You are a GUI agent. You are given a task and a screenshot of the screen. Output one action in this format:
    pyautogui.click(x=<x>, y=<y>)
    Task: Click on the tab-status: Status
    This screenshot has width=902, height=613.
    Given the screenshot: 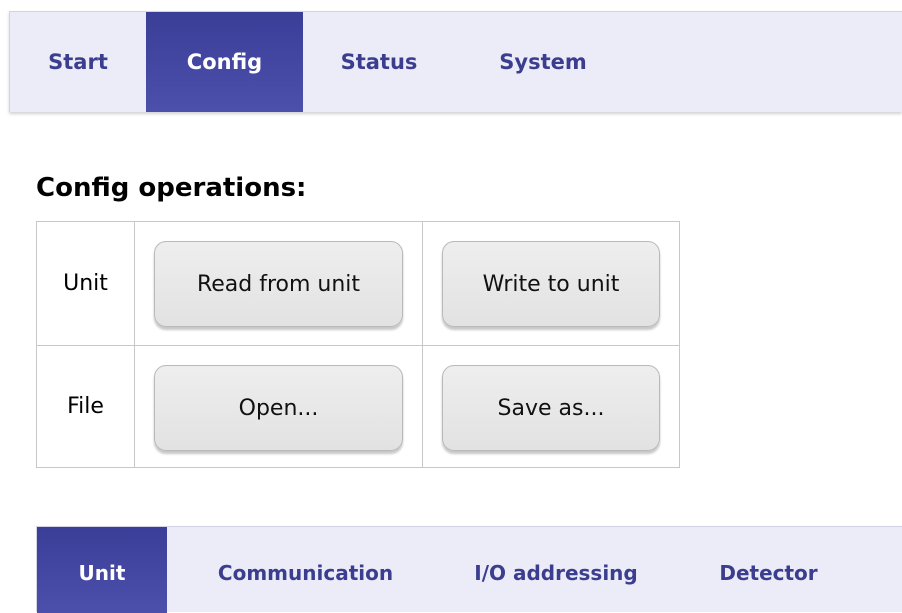 What is the action you would take?
    pyautogui.click(x=379, y=62)
    